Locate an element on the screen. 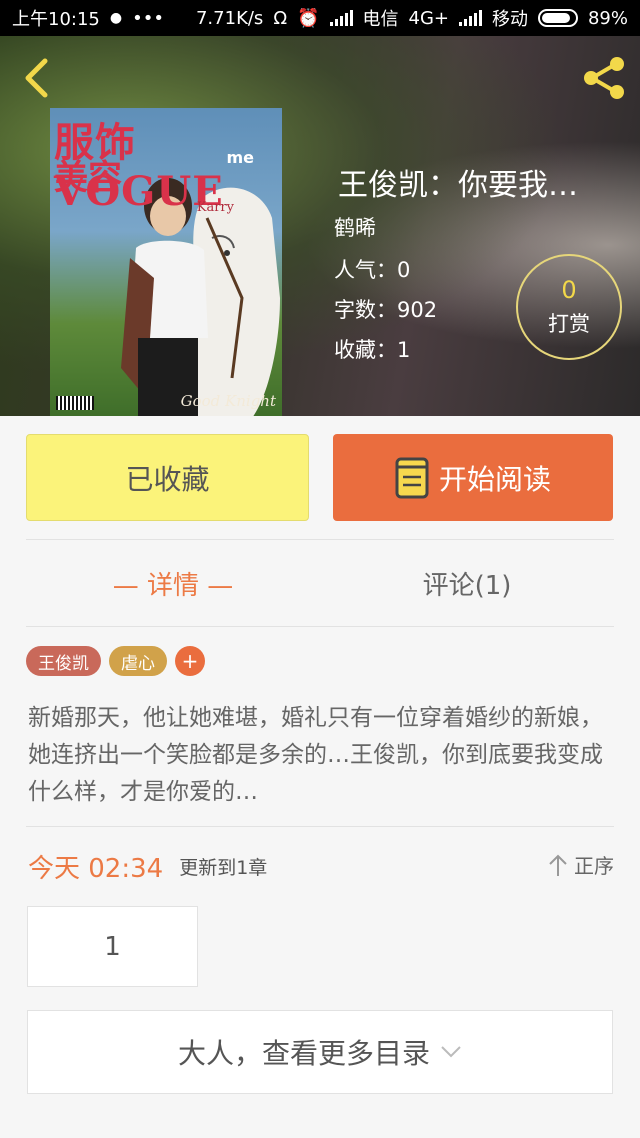  tab-comments: 评论(1) is located at coordinates (467, 583).